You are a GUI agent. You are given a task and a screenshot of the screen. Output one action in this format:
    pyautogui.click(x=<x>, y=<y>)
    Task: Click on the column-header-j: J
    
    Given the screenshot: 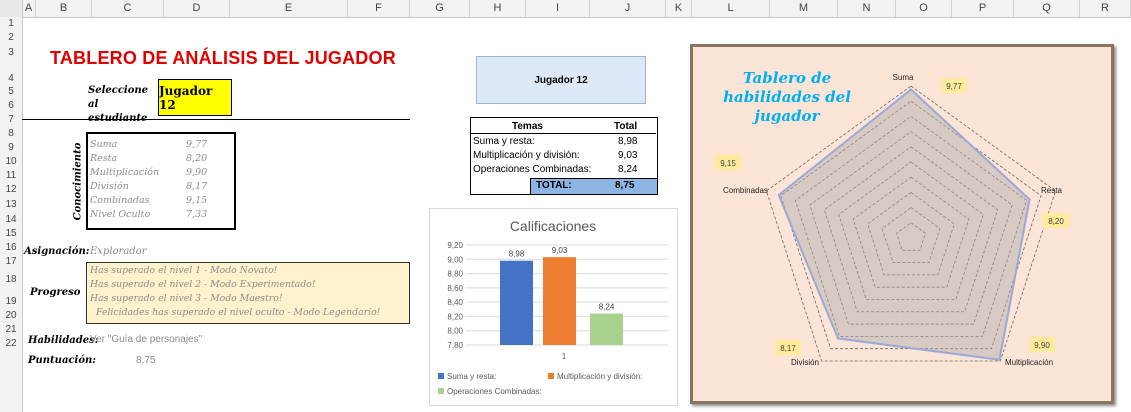 What is the action you would take?
    pyautogui.click(x=628, y=8)
    